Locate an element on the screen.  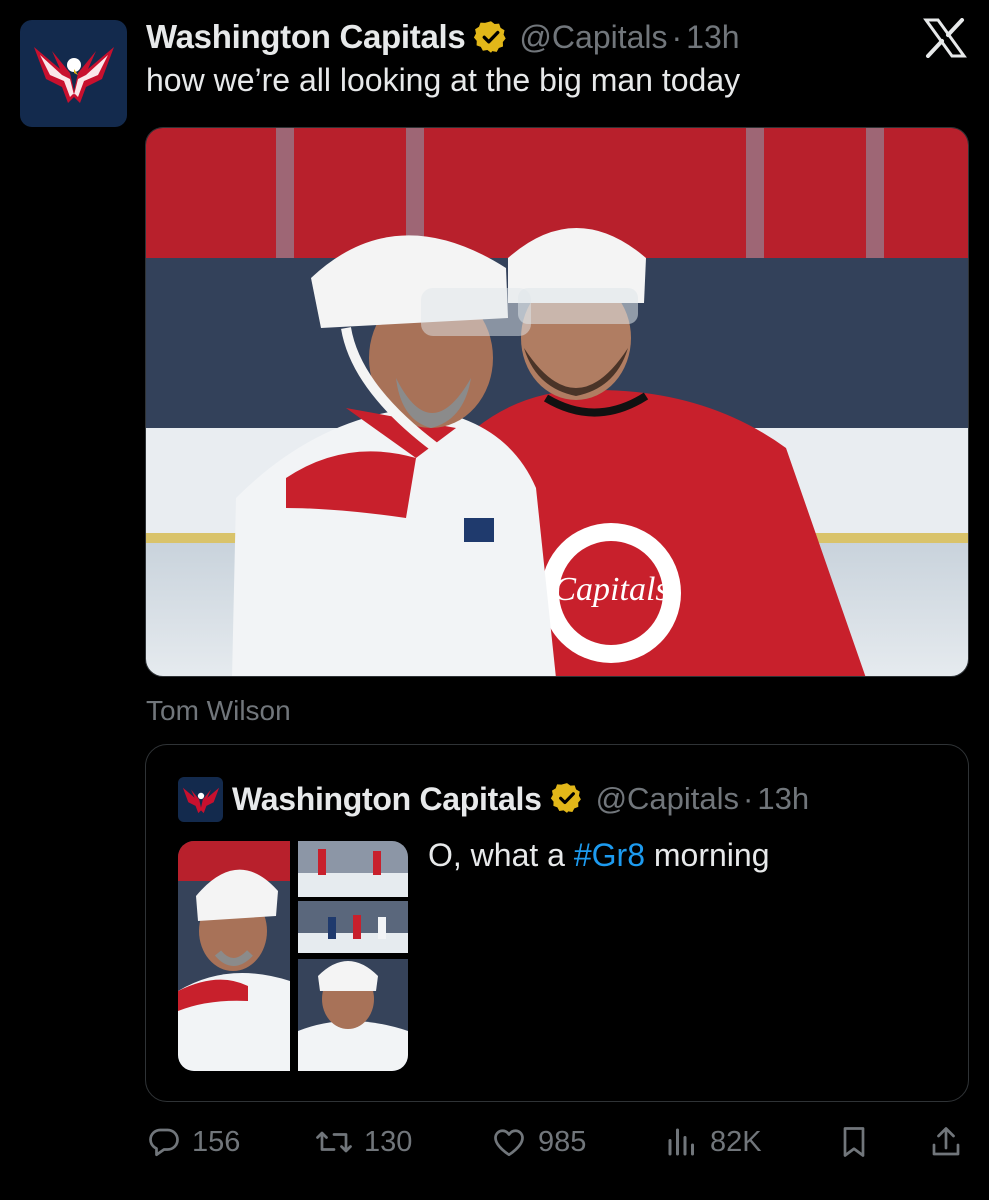
quoted-author-avatar is located at coordinates (200, 799).